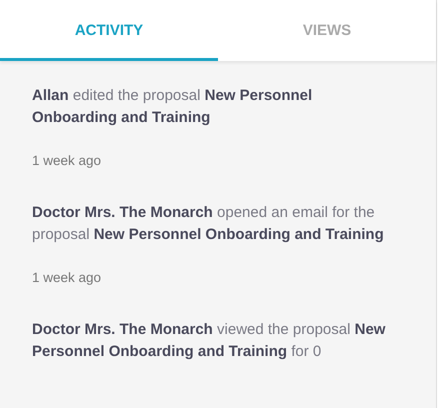  Describe the element at coordinates (327, 30) in the screenshot. I see `tab: VIEWS` at that location.